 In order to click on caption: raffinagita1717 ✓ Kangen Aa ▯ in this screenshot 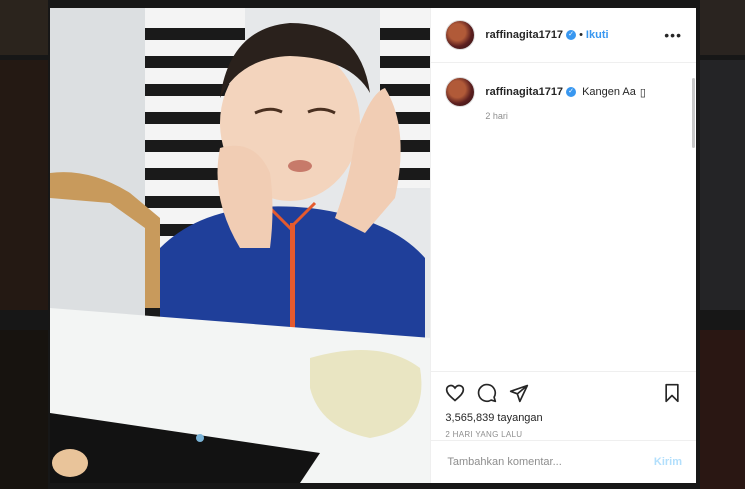, I will do `click(563, 92)`.